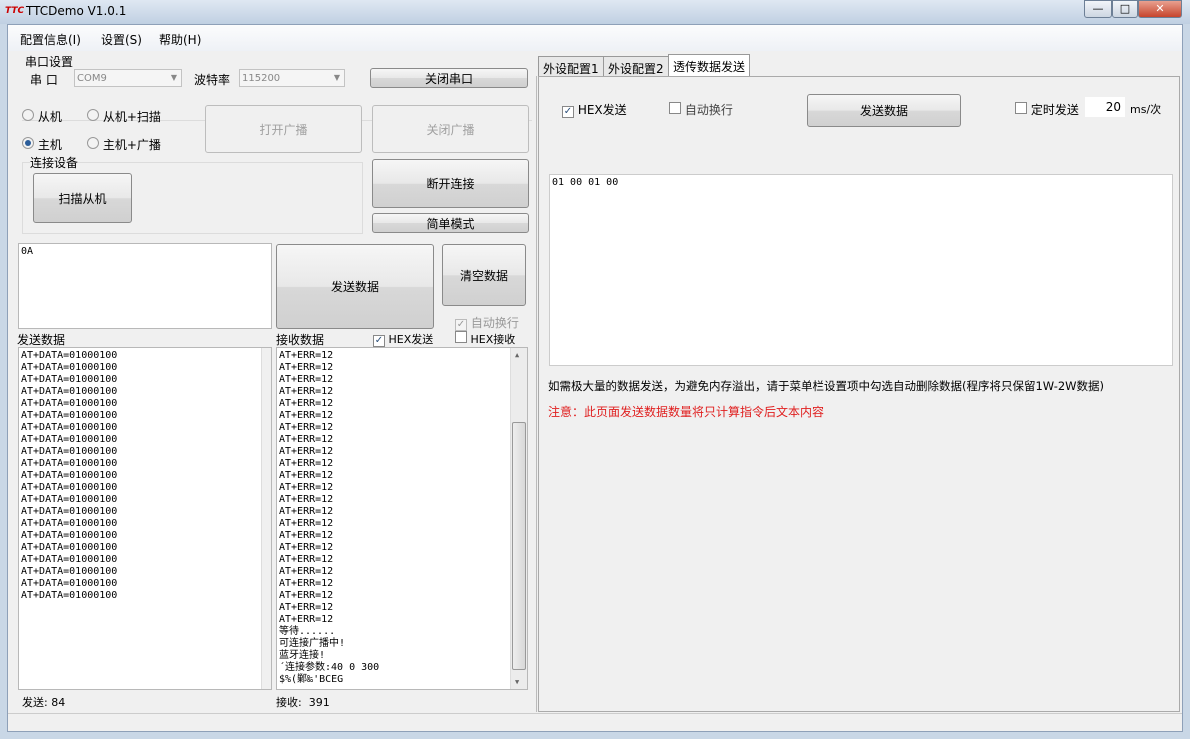 Image resolution: width=1190 pixels, height=739 pixels. I want to click on mode-master-broadcast: 主机+广播, so click(124, 144).